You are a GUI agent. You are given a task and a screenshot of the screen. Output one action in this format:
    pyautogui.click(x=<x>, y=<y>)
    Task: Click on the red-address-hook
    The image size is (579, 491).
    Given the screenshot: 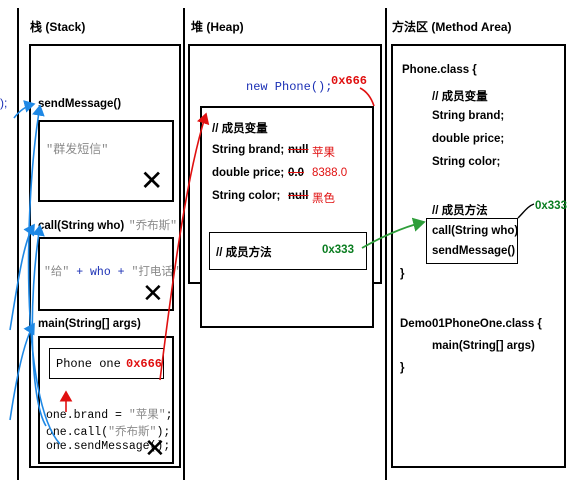 What is the action you would take?
    pyautogui.click(x=367, y=97)
    